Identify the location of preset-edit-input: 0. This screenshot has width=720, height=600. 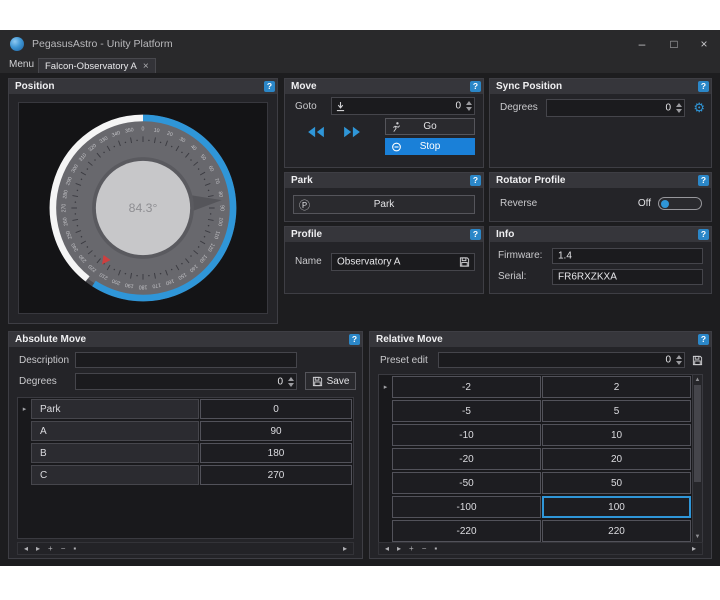
(561, 360).